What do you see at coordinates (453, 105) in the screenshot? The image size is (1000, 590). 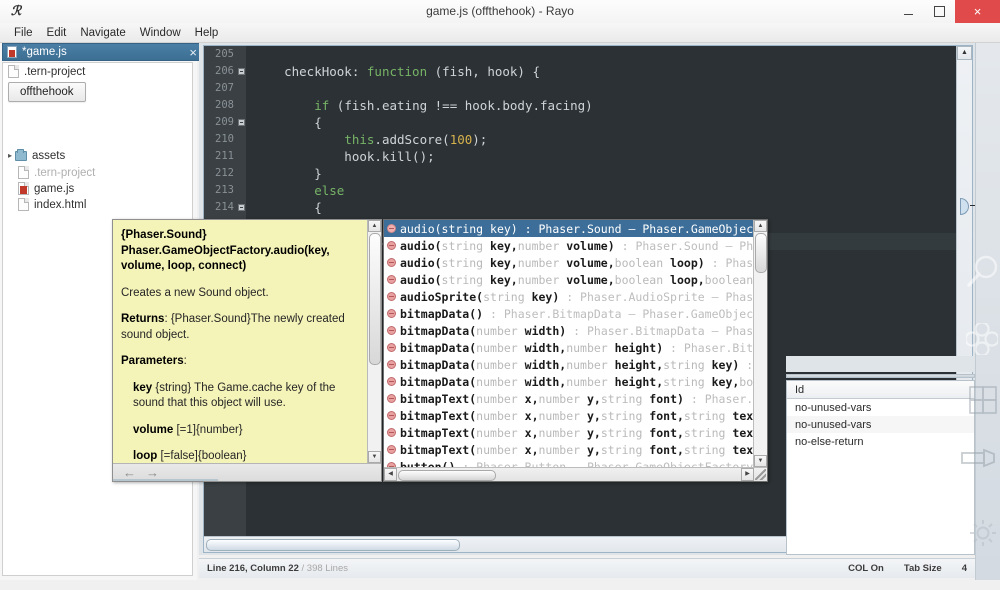 I see `code-text: if (fish.eating !== hook.body.facing)` at bounding box center [453, 105].